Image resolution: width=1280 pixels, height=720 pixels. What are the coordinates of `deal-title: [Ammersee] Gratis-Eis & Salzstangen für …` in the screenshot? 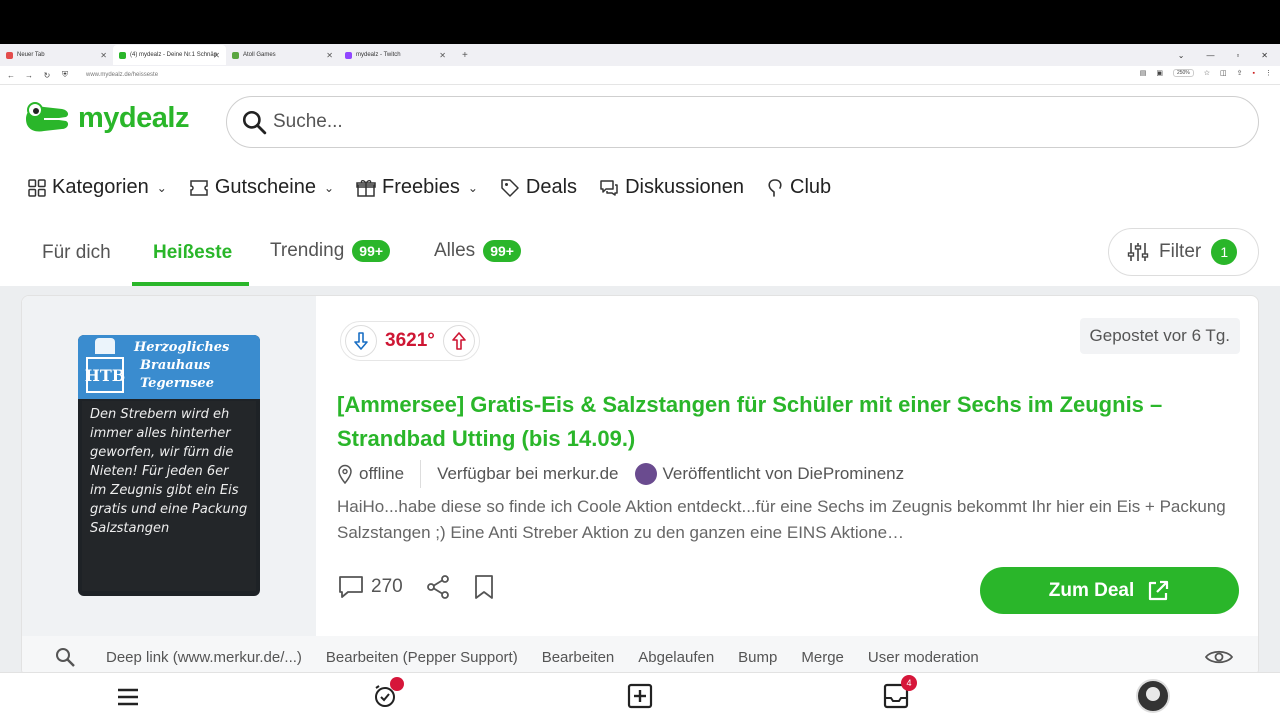 It's located at (777, 422).